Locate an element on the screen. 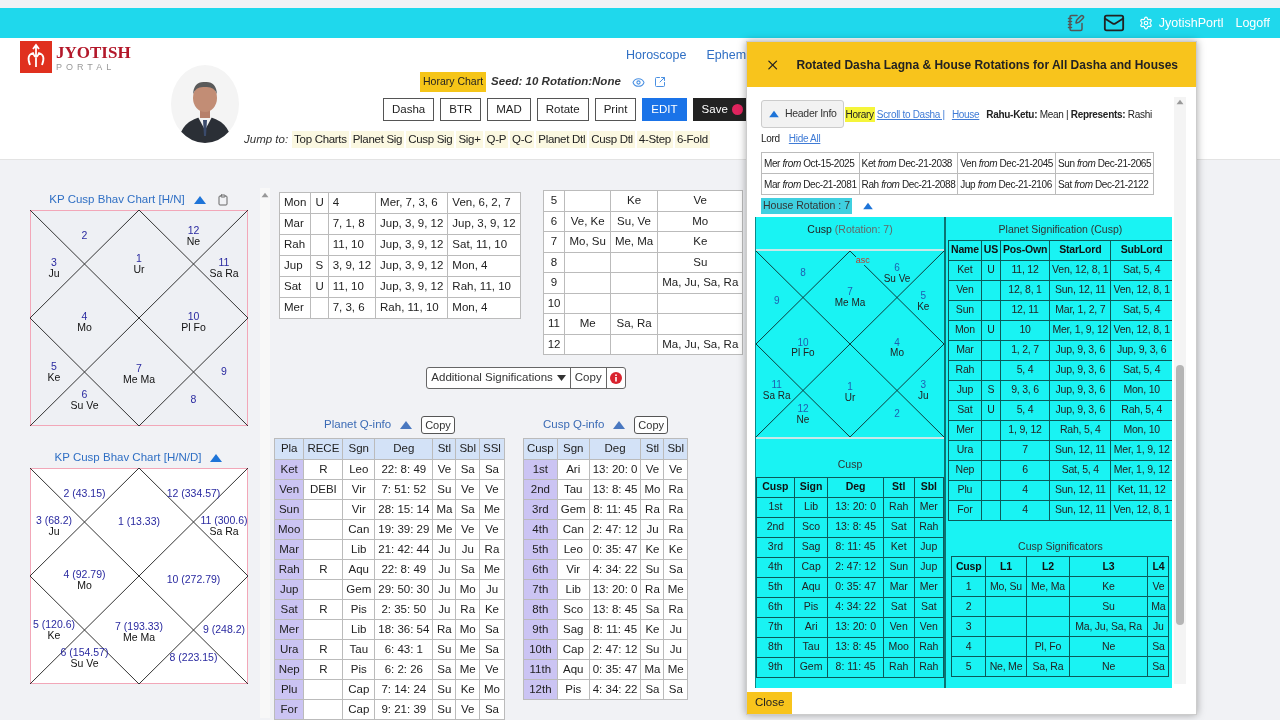 The width and height of the screenshot is (1280, 720). horary-tag: Horary is located at coordinates (859, 114).